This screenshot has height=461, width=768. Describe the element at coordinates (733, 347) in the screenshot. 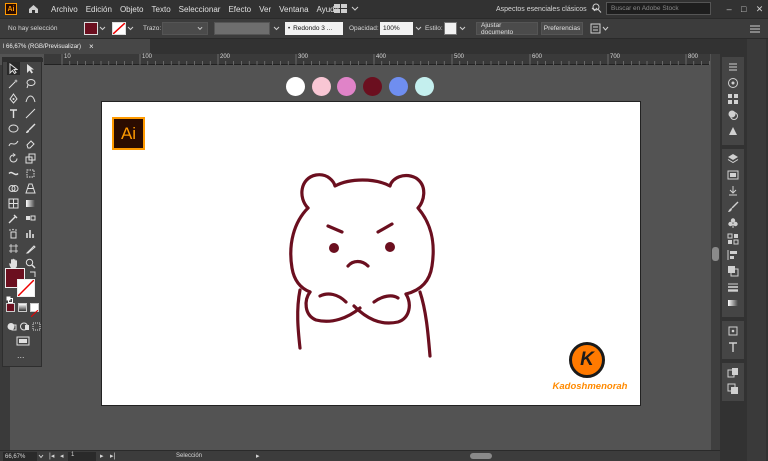

I see `character-panel-icon` at that location.